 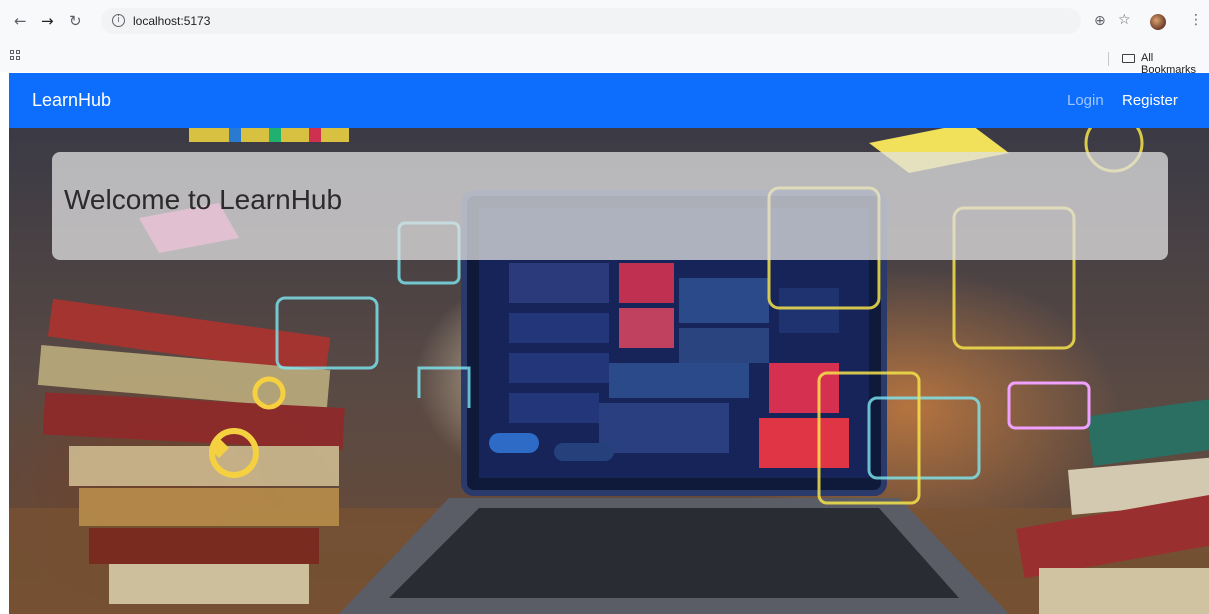 I want to click on back-icon: ←, so click(x=20, y=21).